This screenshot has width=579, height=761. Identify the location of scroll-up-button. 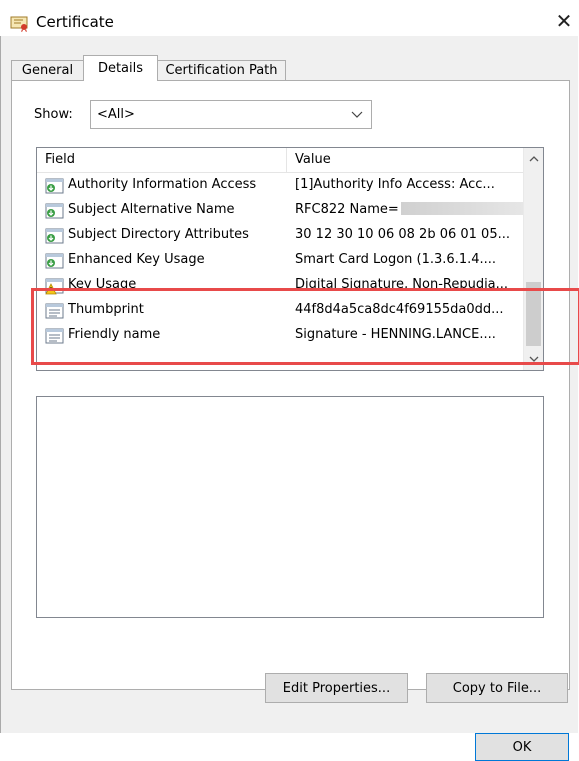
(533, 159).